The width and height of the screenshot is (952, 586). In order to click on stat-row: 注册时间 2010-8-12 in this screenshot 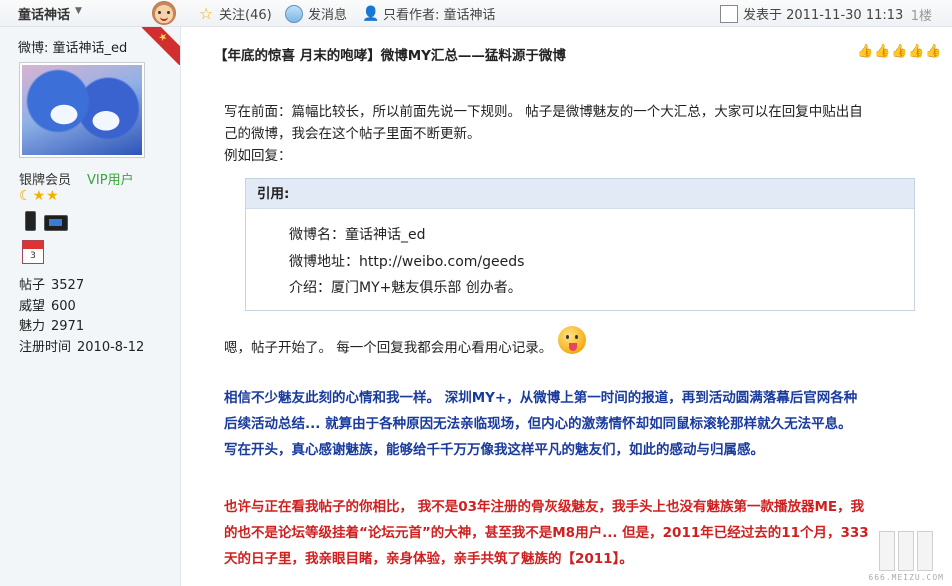, I will do `click(81, 348)`.